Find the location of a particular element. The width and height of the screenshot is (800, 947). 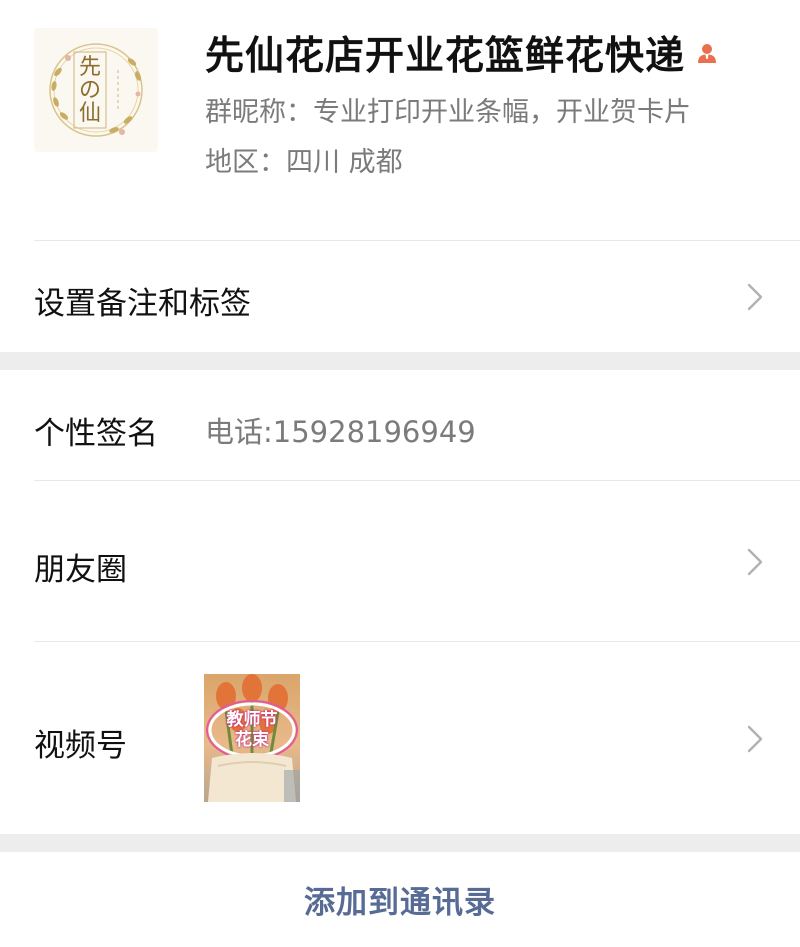

signature-row: 个性签名 电话:15928196949 is located at coordinates (400, 425).